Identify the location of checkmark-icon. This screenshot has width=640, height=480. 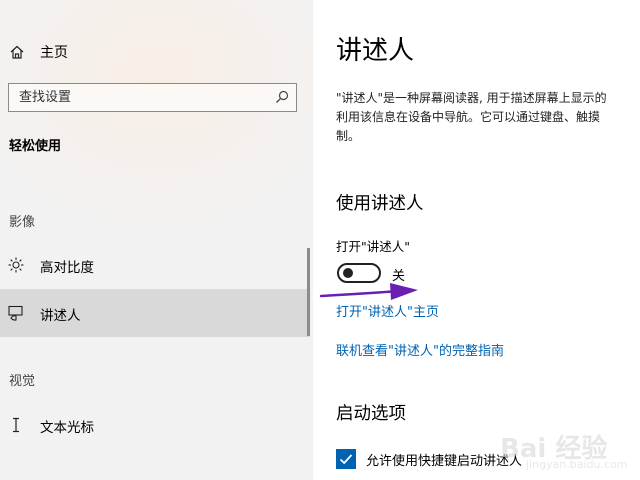
(346, 459).